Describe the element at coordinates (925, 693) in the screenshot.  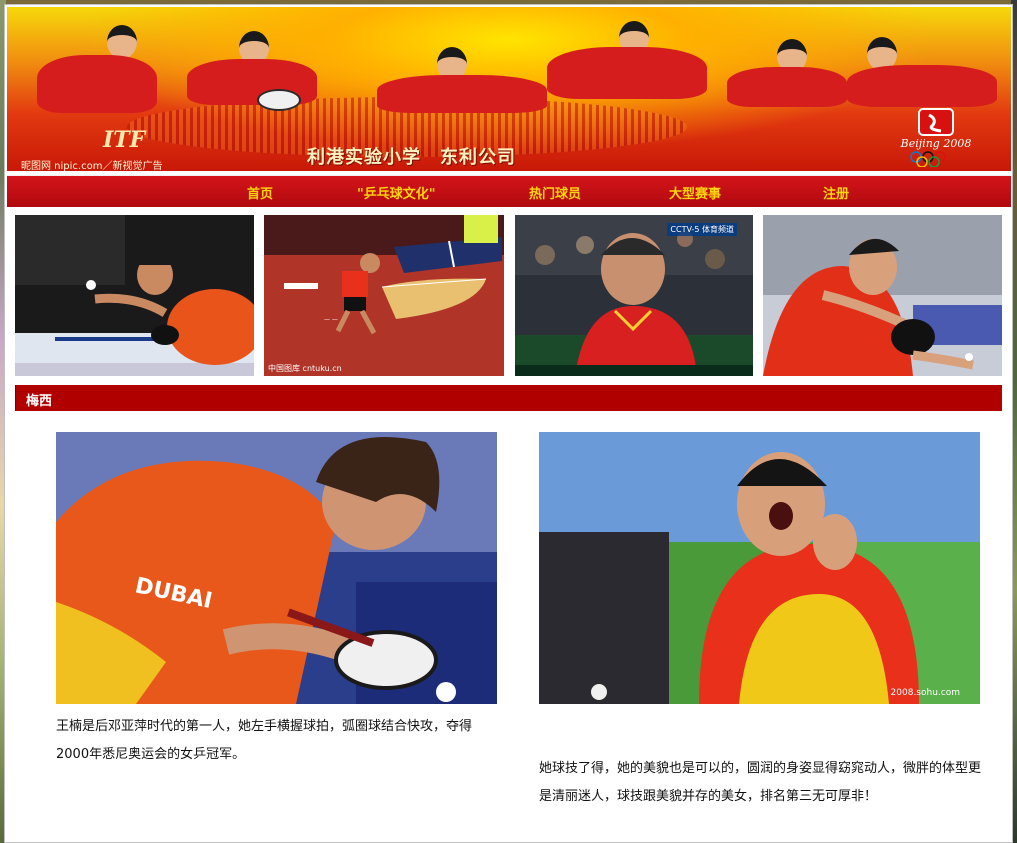
I see `photo-watermark: 2008.sohu.com` at that location.